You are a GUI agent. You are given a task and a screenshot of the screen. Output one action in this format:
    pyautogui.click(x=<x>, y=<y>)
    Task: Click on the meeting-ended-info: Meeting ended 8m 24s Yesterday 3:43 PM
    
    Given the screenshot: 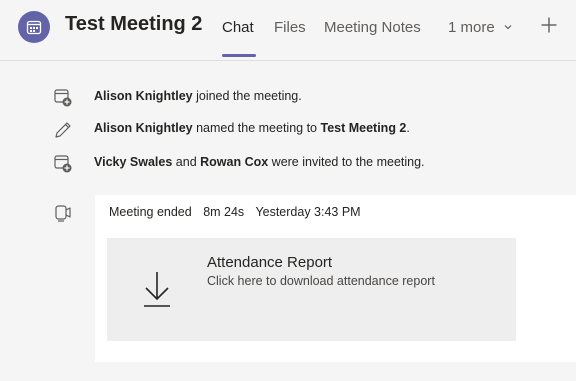 What is the action you would take?
    pyautogui.click(x=239, y=212)
    